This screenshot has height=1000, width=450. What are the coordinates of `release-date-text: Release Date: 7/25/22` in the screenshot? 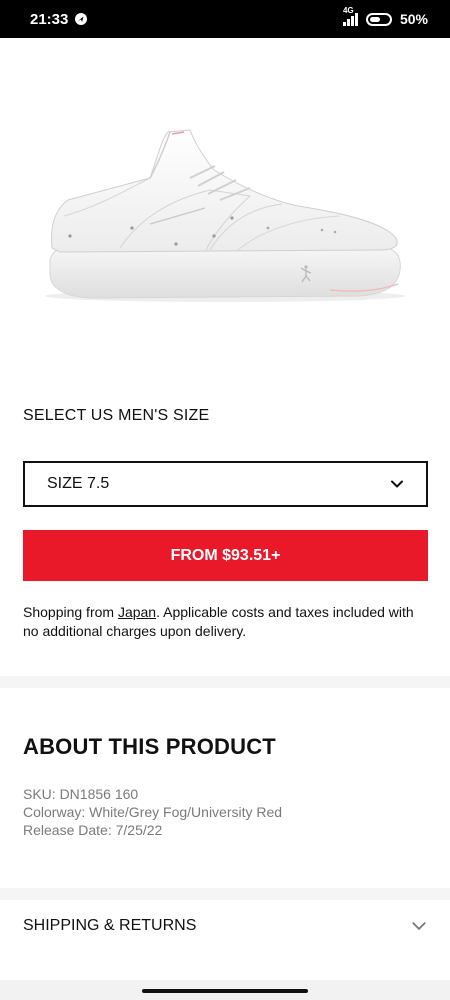 It's located at (93, 830).